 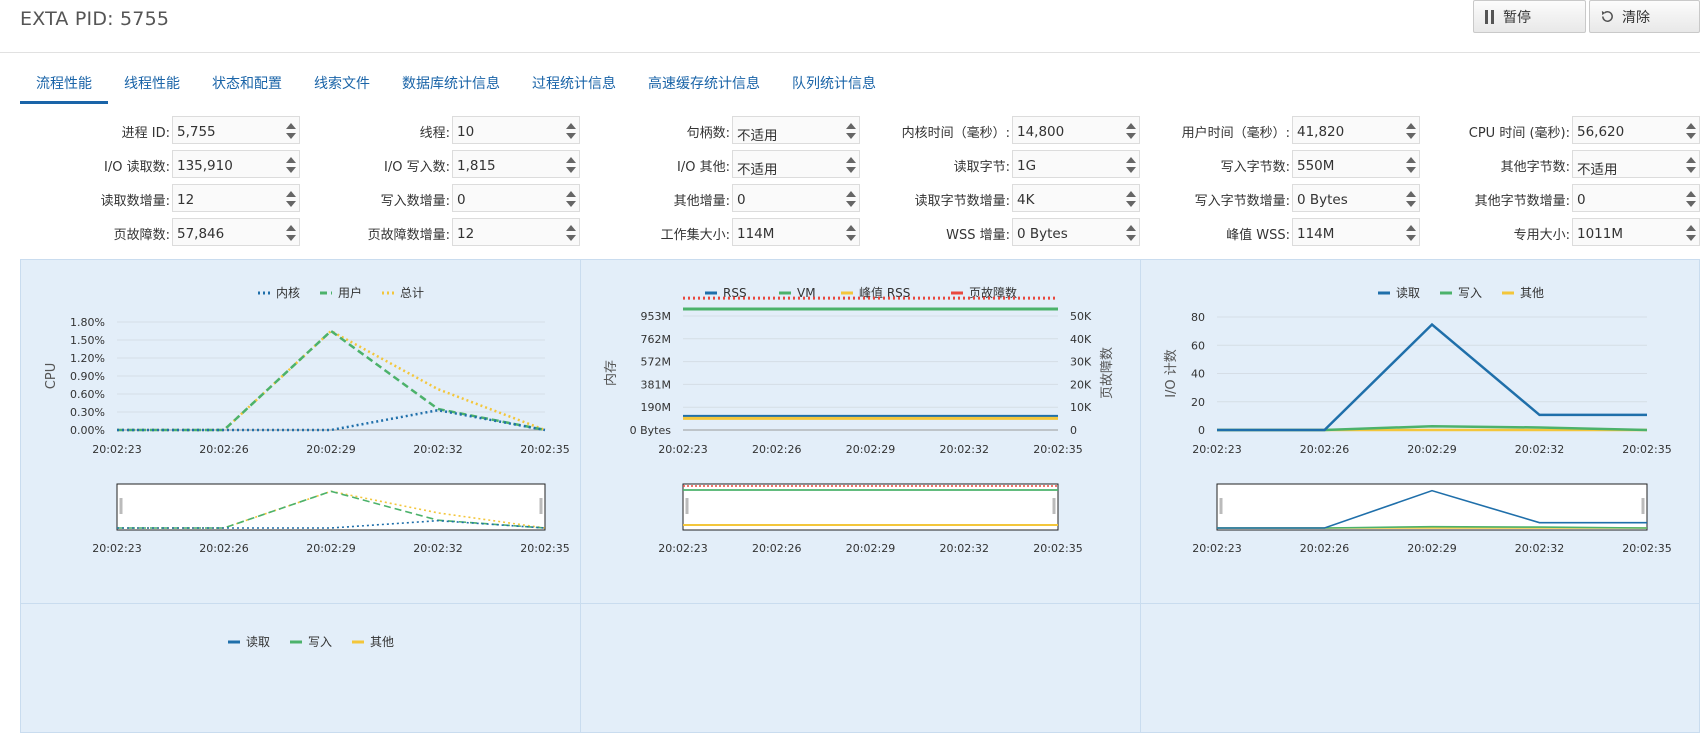 What do you see at coordinates (1636, 232) in the screenshot?
I see `field-input: 1011M` at bounding box center [1636, 232].